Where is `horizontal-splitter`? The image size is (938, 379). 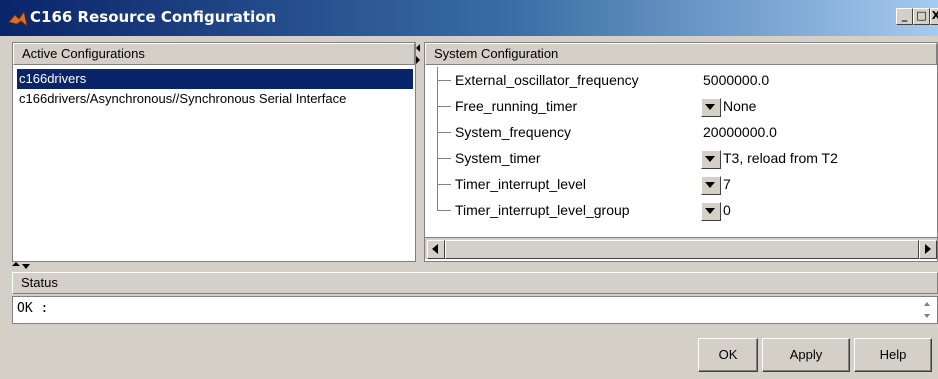 horizontal-splitter is located at coordinates (20, 266).